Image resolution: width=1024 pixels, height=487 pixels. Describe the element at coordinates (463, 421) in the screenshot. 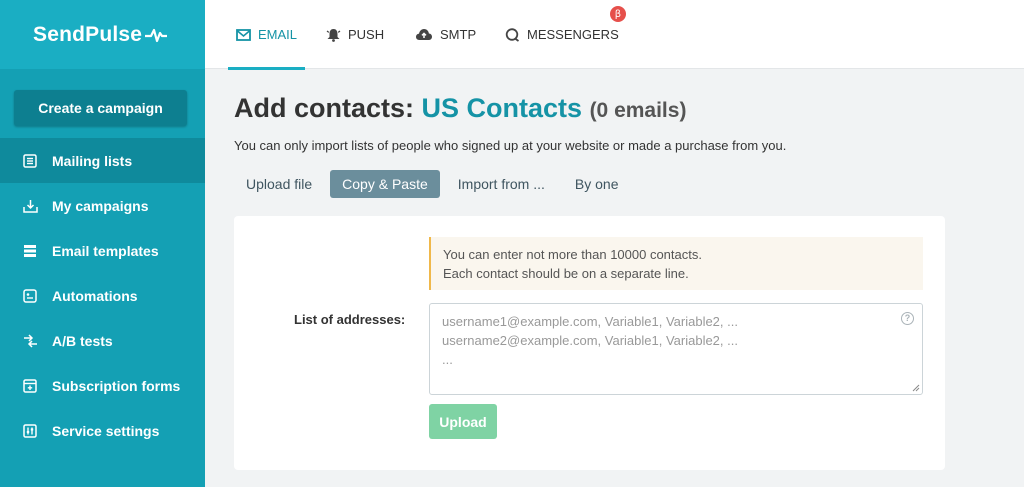

I see `upload-button: Upload` at that location.